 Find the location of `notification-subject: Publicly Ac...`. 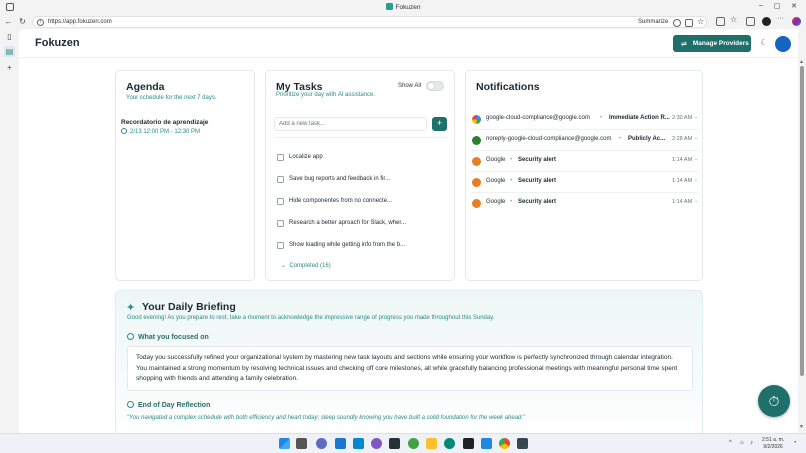

notification-subject: Publicly Ac... is located at coordinates (647, 139).